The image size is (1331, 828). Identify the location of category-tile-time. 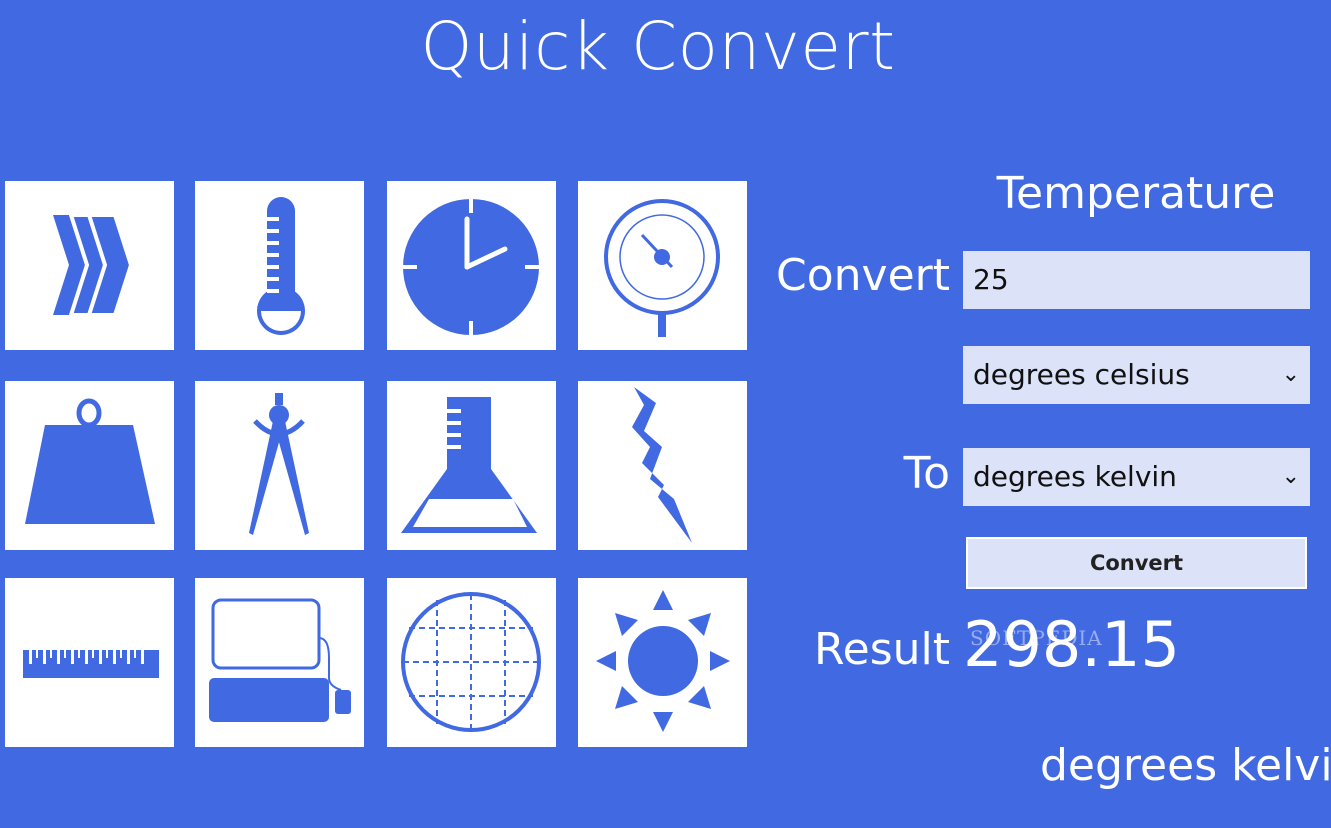
(471, 265).